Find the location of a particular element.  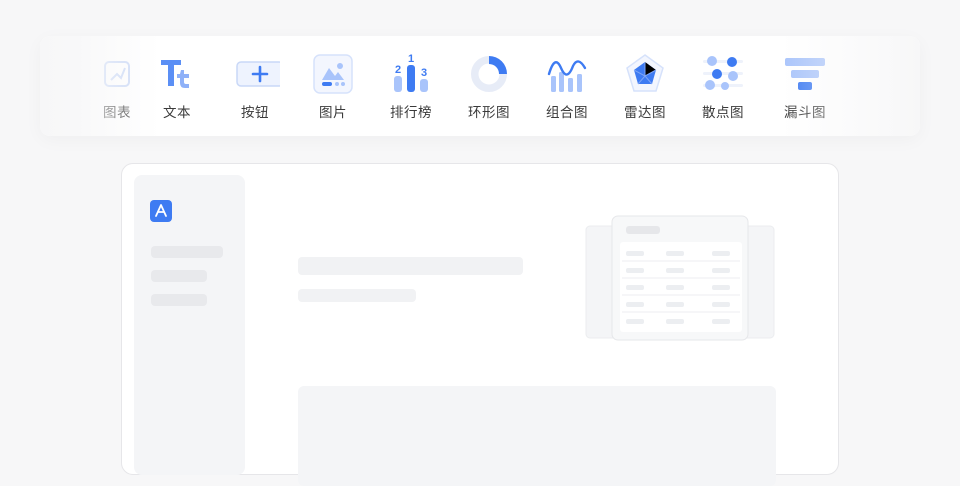

toolbar-item-donut-chart: 环形图 is located at coordinates (489, 86).